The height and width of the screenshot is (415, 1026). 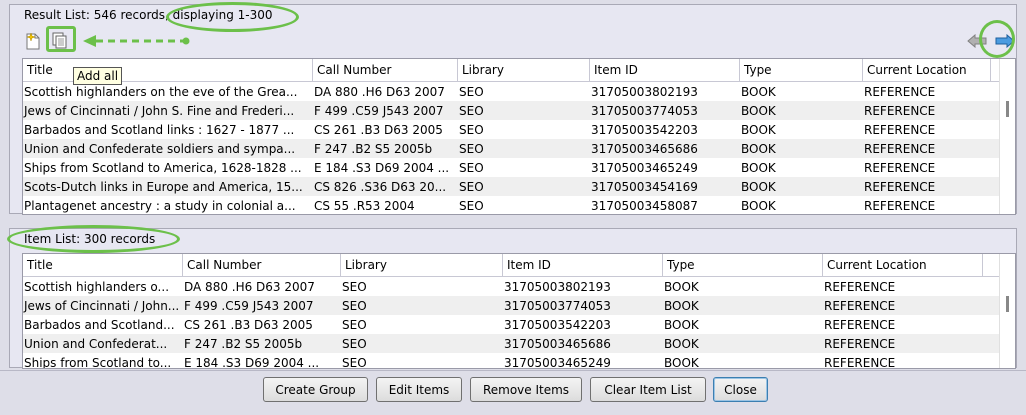 What do you see at coordinates (557, 344) in the screenshot?
I see `table-cell: 31705003465686` at bounding box center [557, 344].